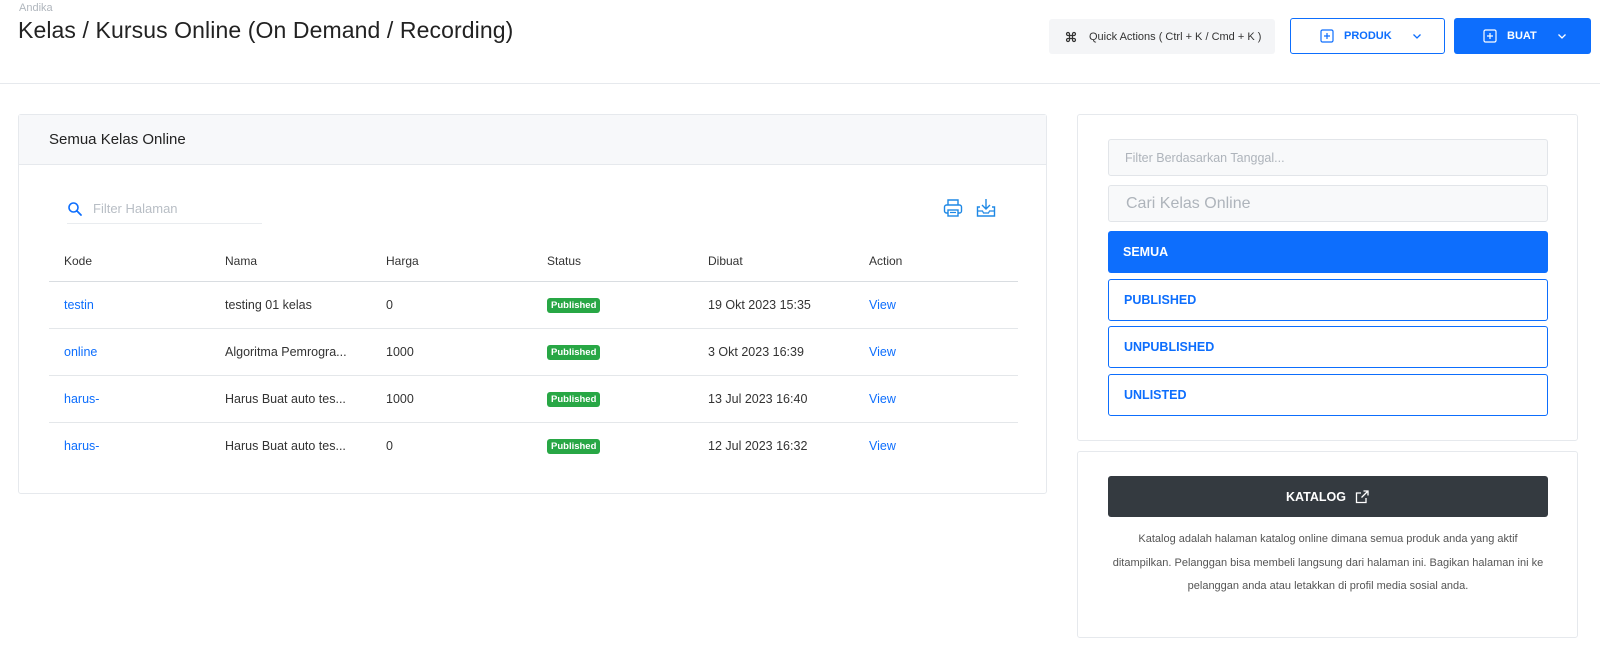  Describe the element at coordinates (290, 305) in the screenshot. I see `class-name: testing 01 kelas` at that location.